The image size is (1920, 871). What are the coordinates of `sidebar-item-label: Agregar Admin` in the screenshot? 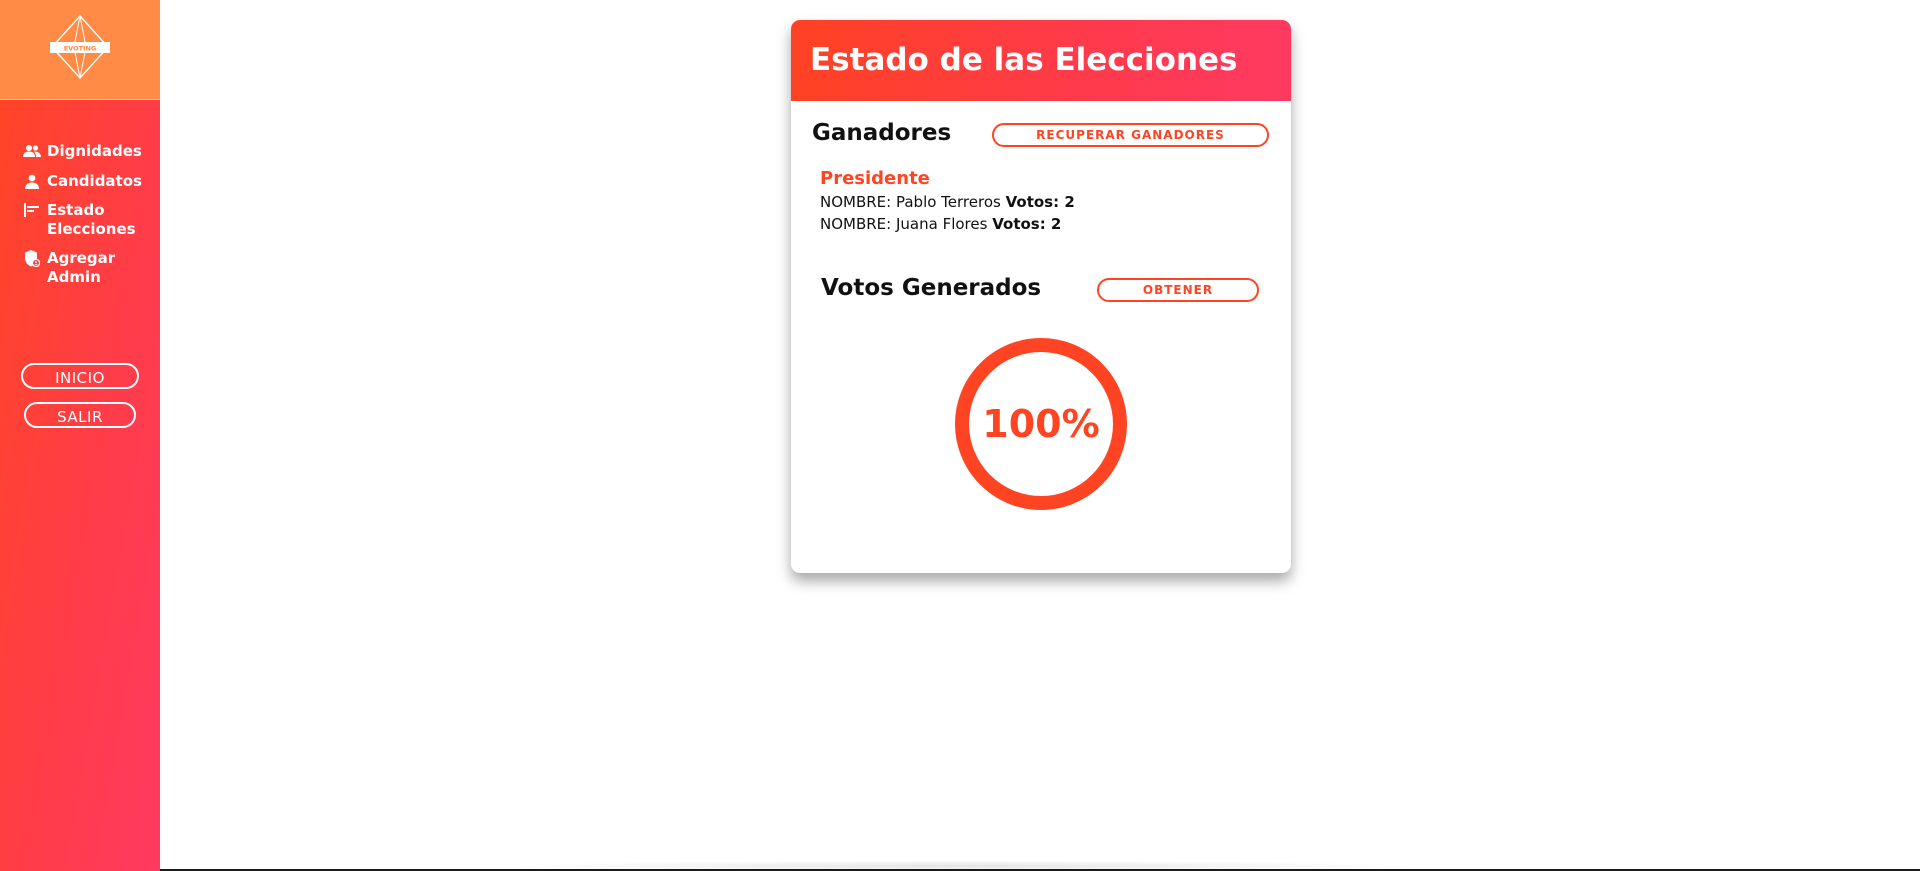 It's located at (81, 267).